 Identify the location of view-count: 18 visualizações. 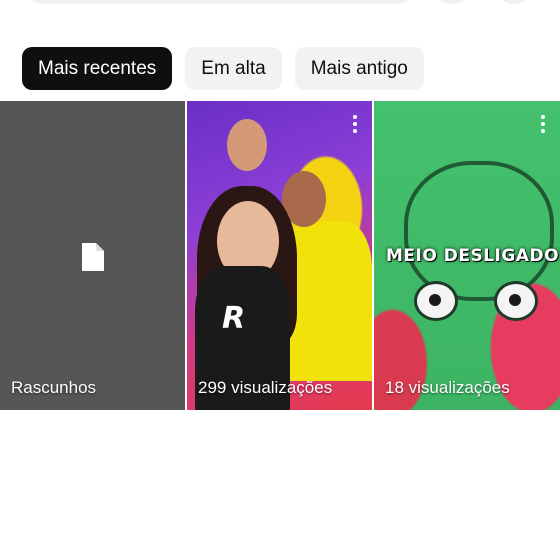
(447, 387).